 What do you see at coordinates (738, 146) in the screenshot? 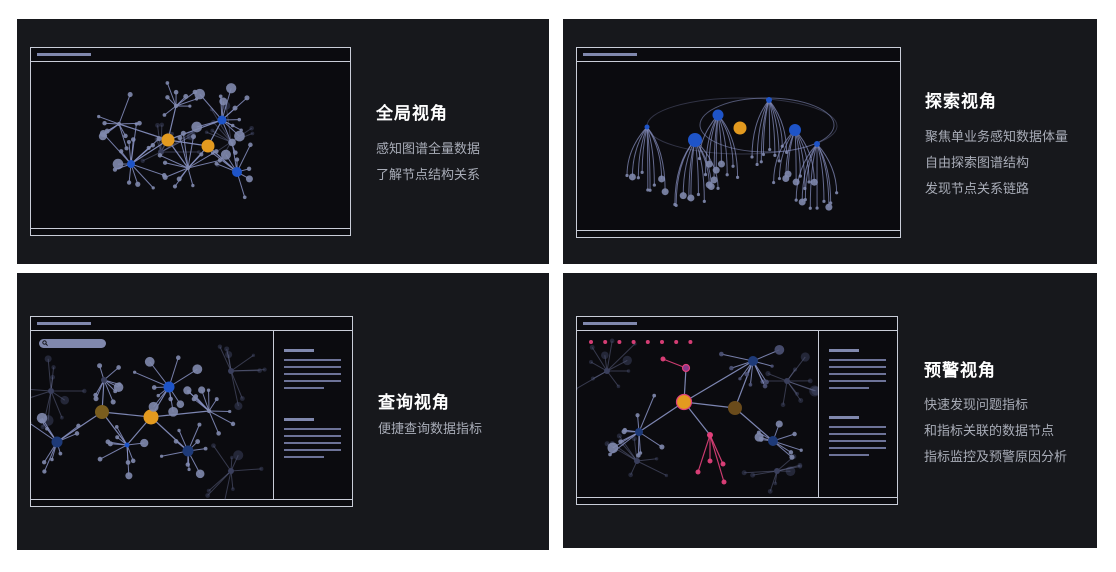
I see `explore-graph` at bounding box center [738, 146].